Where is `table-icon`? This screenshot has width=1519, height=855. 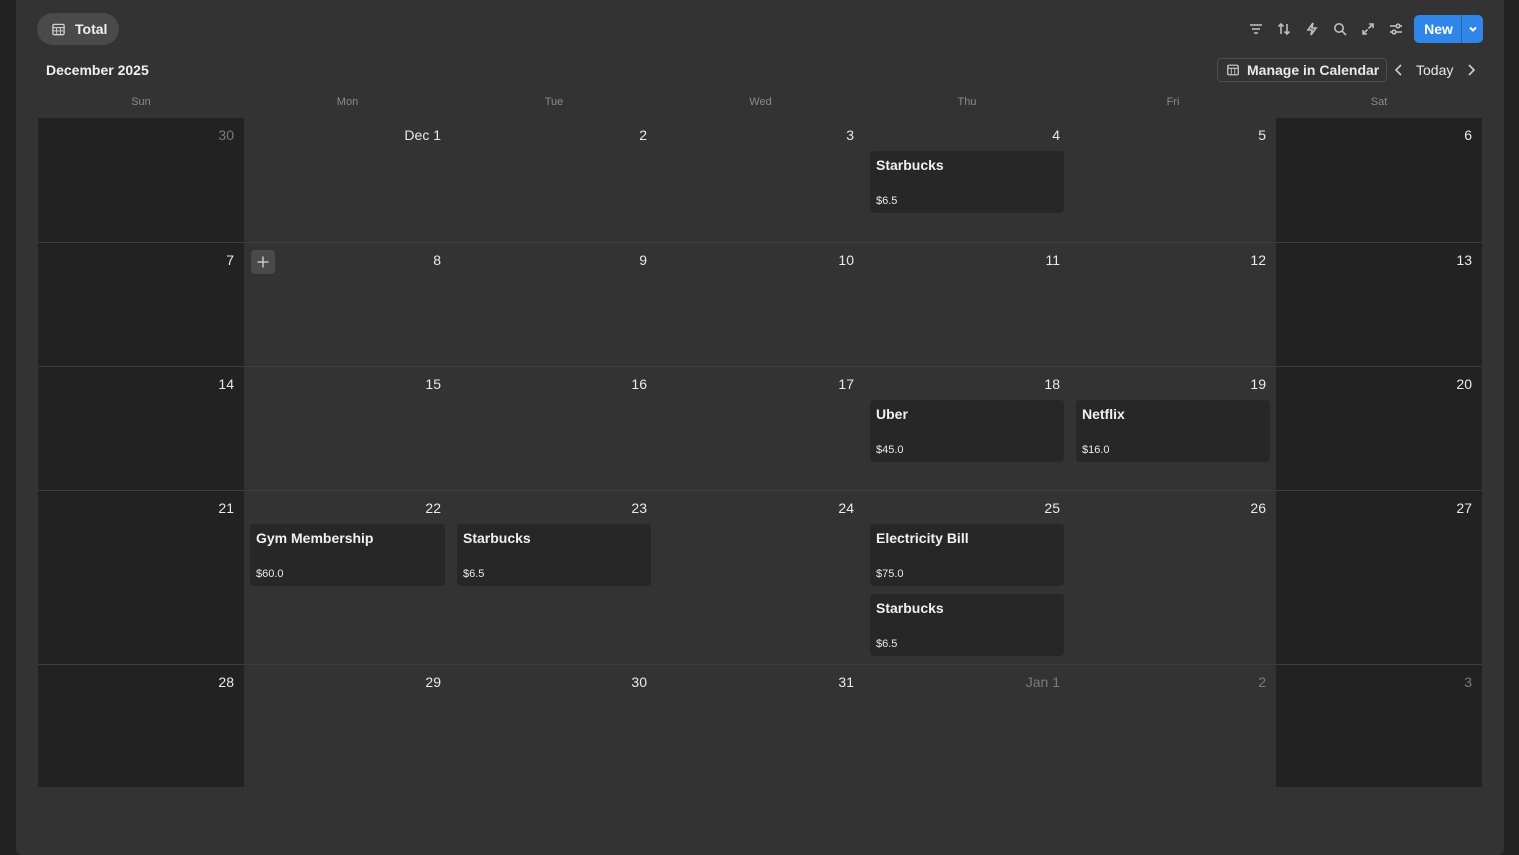
table-icon is located at coordinates (58, 29).